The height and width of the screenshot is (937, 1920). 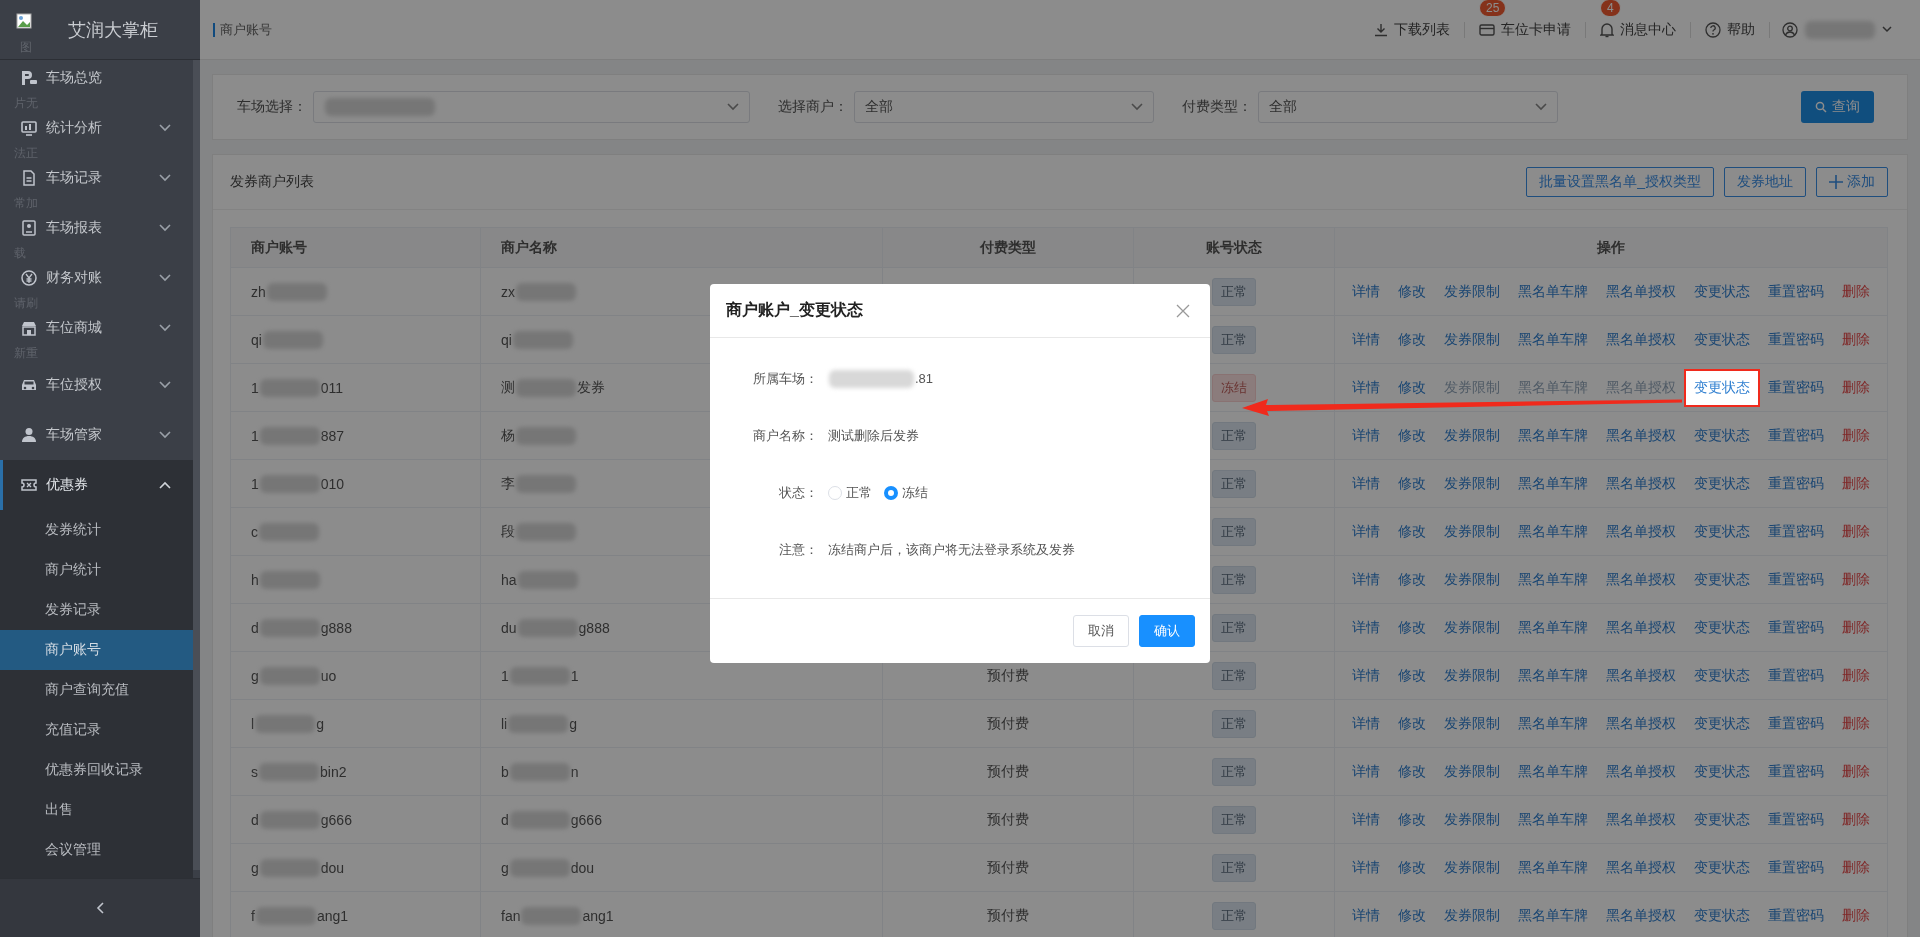 I want to click on submenu-item: 优惠券回收记录, so click(x=96, y=770).